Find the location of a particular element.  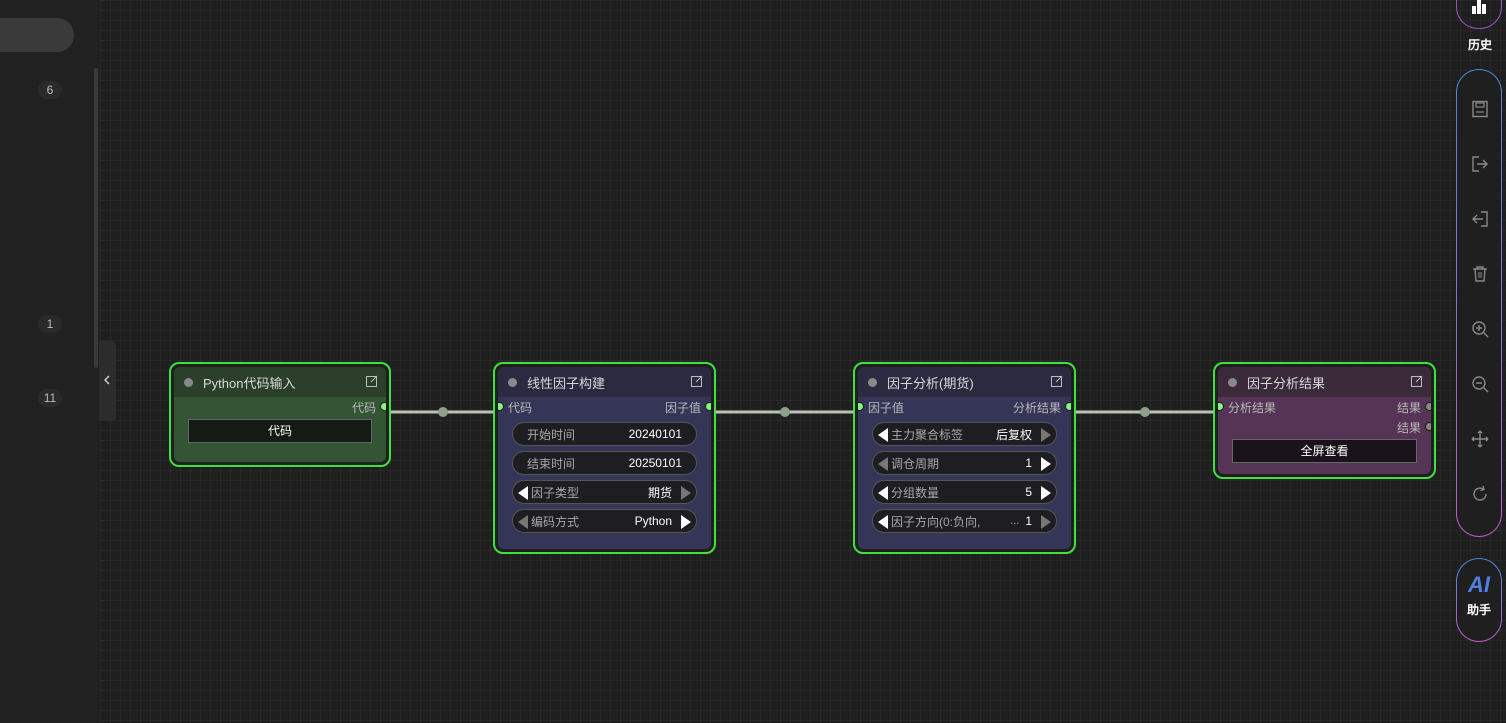

node-header: Python代码输入 is located at coordinates (280, 382).